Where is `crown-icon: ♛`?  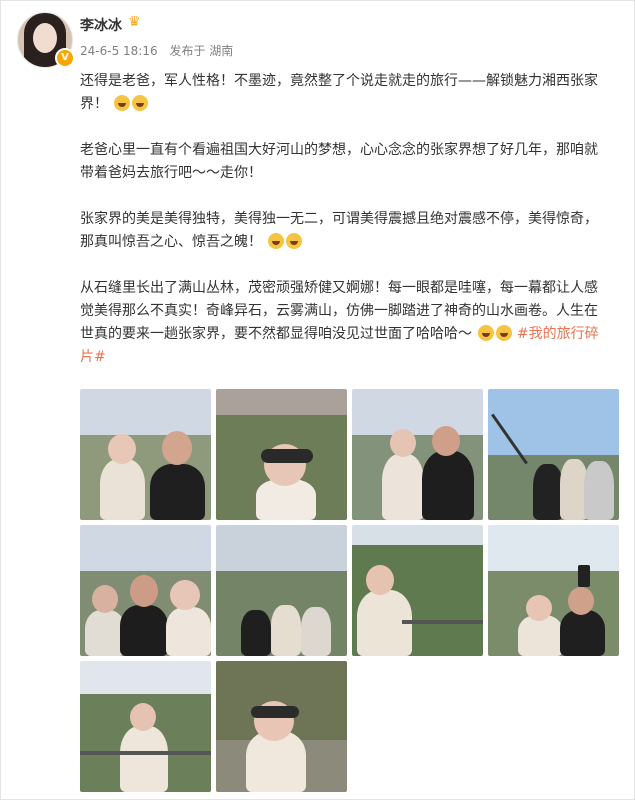 crown-icon: ♛ is located at coordinates (134, 22).